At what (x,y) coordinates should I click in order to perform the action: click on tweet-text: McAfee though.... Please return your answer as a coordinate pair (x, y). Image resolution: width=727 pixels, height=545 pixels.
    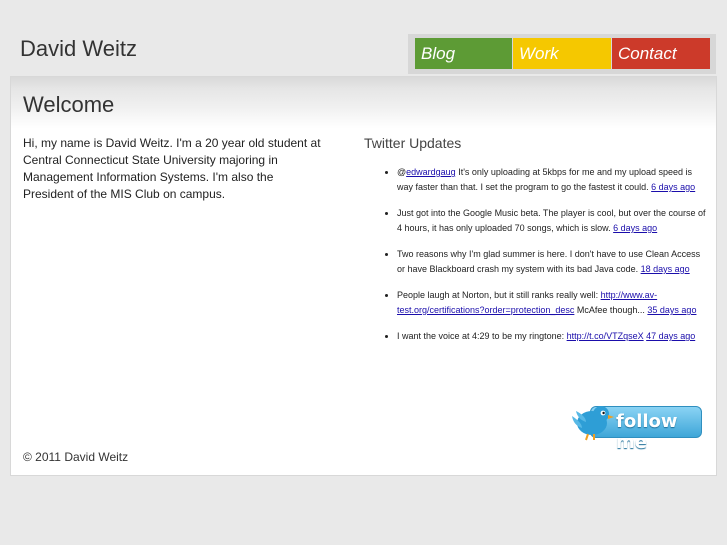
    Looking at the image, I should click on (611, 310).